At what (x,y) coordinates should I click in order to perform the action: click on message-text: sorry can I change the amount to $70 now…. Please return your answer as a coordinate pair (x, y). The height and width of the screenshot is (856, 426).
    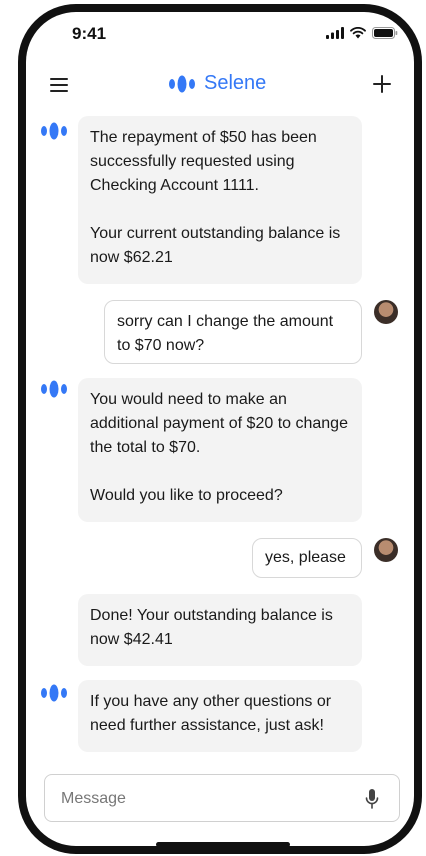
    Looking at the image, I should click on (225, 333).